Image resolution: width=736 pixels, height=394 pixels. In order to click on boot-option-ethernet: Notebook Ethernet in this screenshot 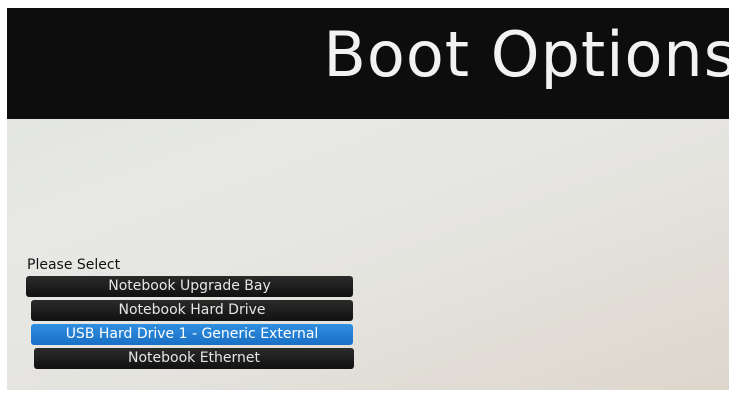, I will do `click(194, 358)`.